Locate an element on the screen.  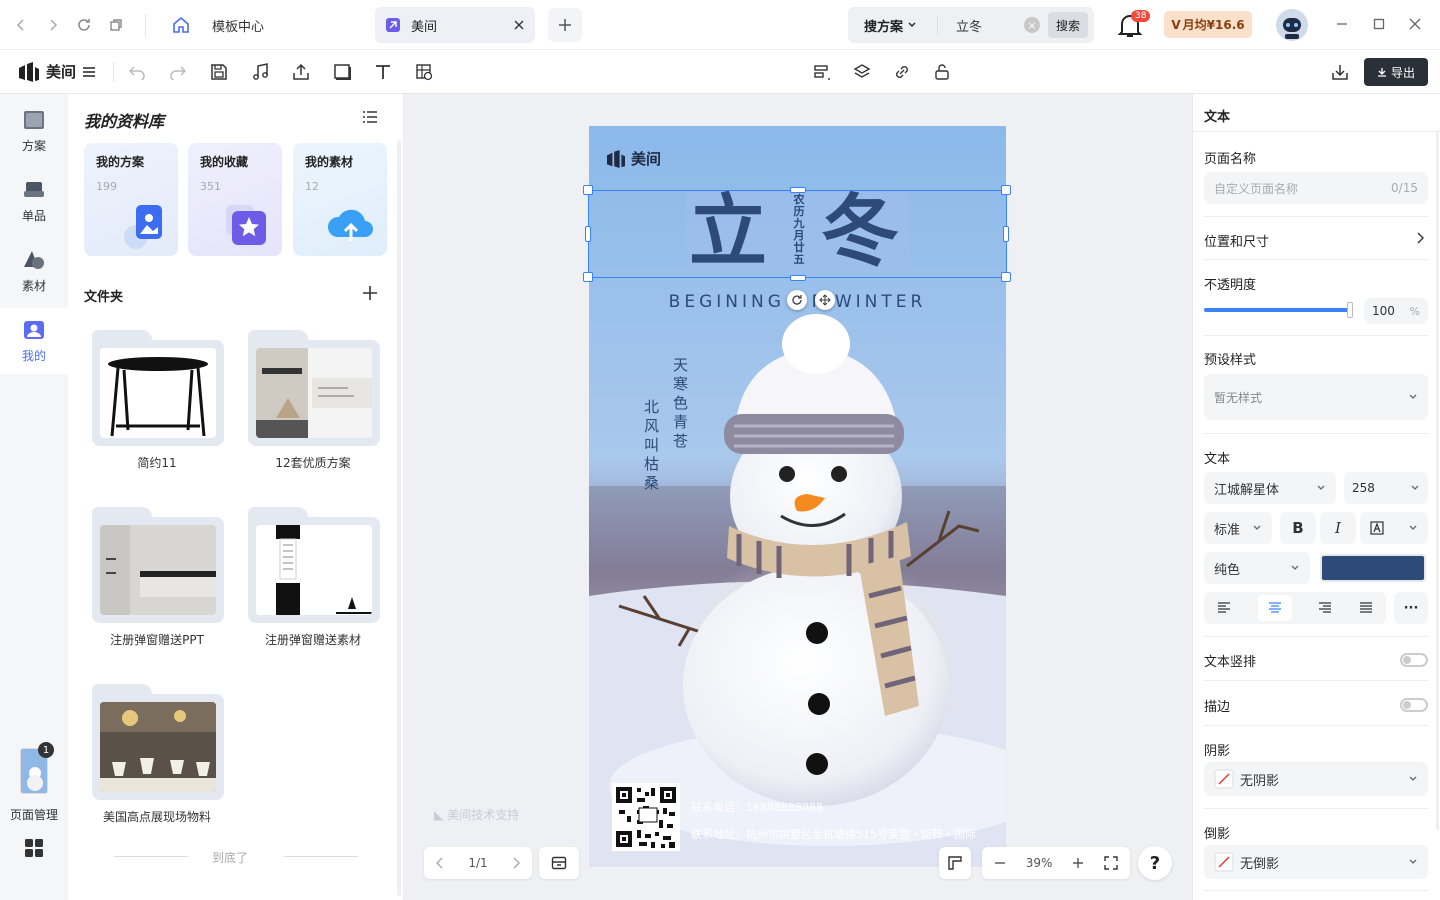
rail-item-mine: 我的 is located at coordinates (34, 341).